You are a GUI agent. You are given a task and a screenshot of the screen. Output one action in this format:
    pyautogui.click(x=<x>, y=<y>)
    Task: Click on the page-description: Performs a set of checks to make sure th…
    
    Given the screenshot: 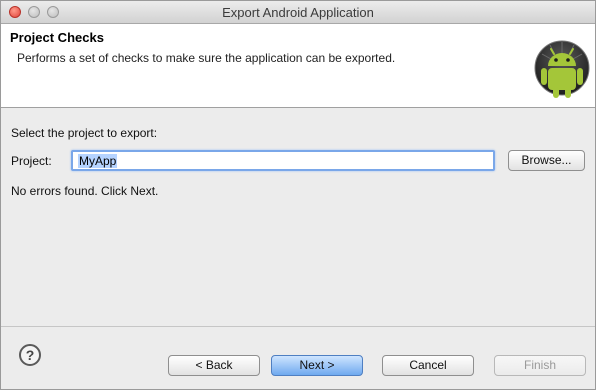 What is the action you would take?
    pyautogui.click(x=206, y=58)
    